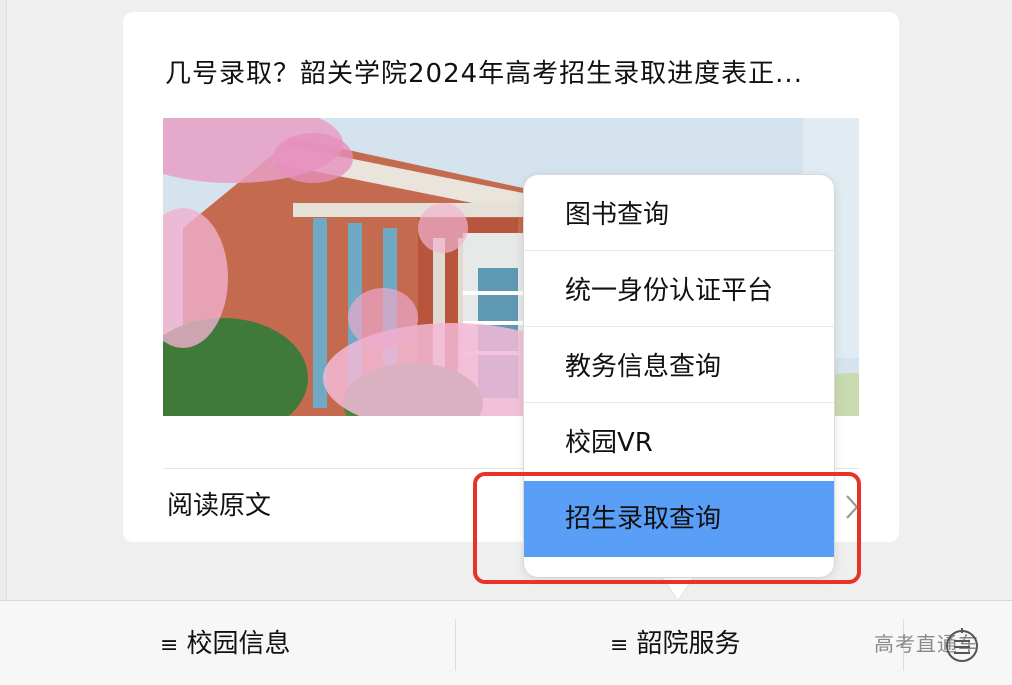 This screenshot has height=685, width=1012. What do you see at coordinates (506, 642) in the screenshot?
I see `bottom-menu-bar: ≡ 校园信息 ≡ 韶院服务` at bounding box center [506, 642].